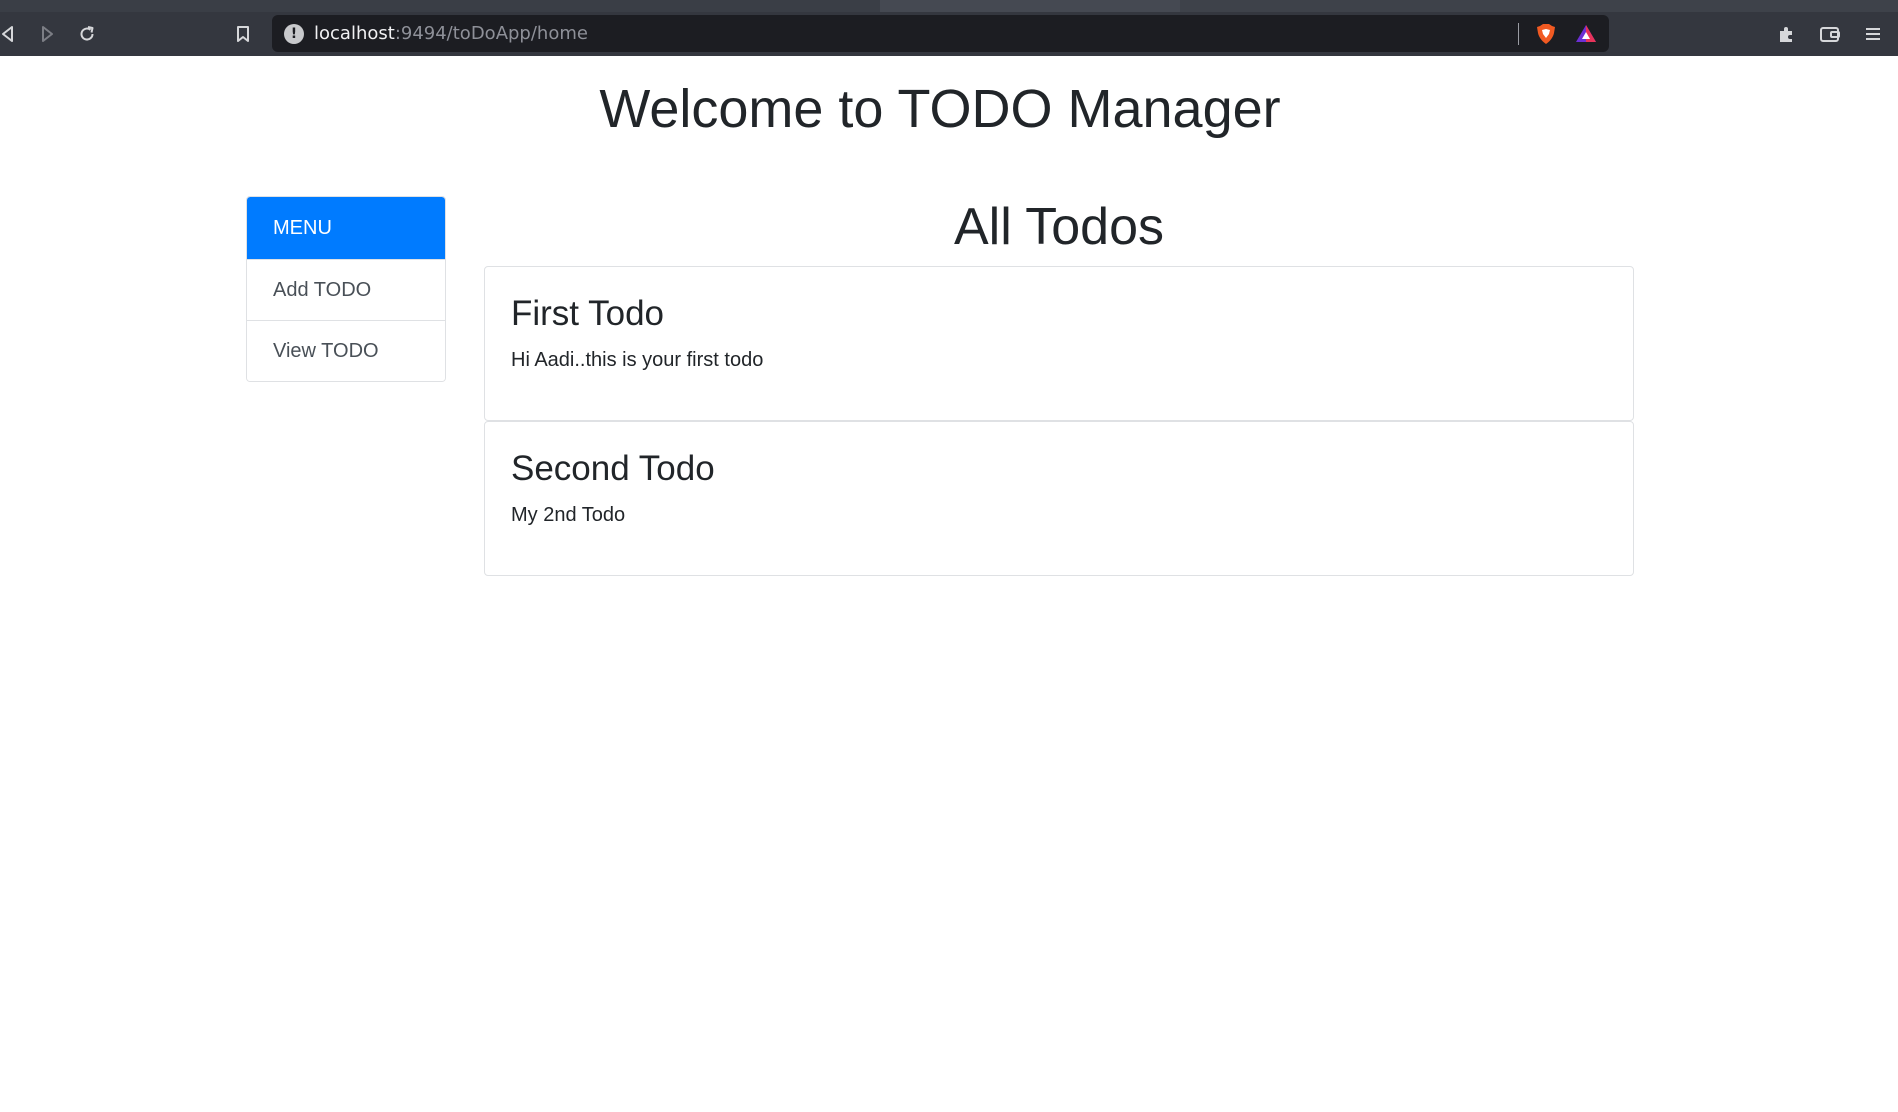 This screenshot has width=1898, height=1112. I want to click on back-button, so click(11, 34).